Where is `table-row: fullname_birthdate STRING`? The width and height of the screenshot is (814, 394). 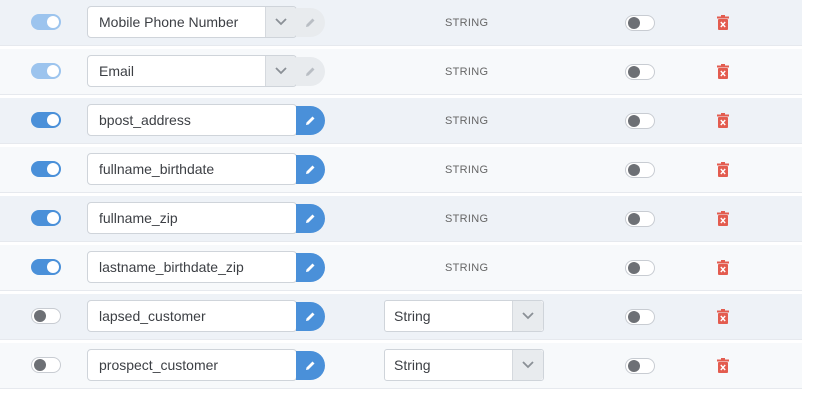 table-row: fullname_birthdate STRING is located at coordinates (401, 170).